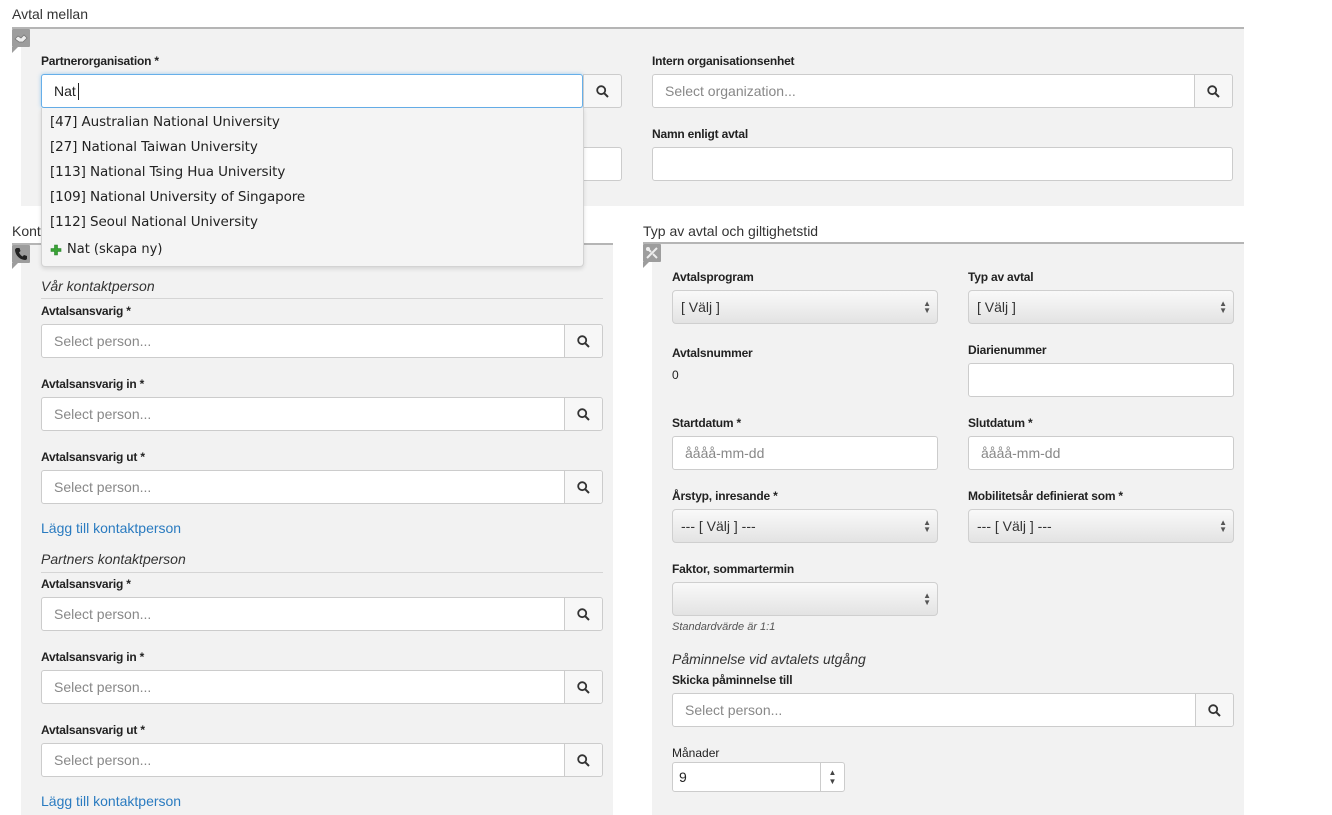 The height and width of the screenshot is (815, 1332). What do you see at coordinates (154, 147) in the screenshot?
I see `dropdown-option: [27] National Taiwan University` at bounding box center [154, 147].